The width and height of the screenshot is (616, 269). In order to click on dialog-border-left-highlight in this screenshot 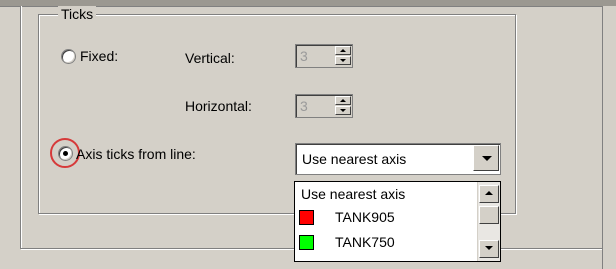, I will do `click(21, 127)`.